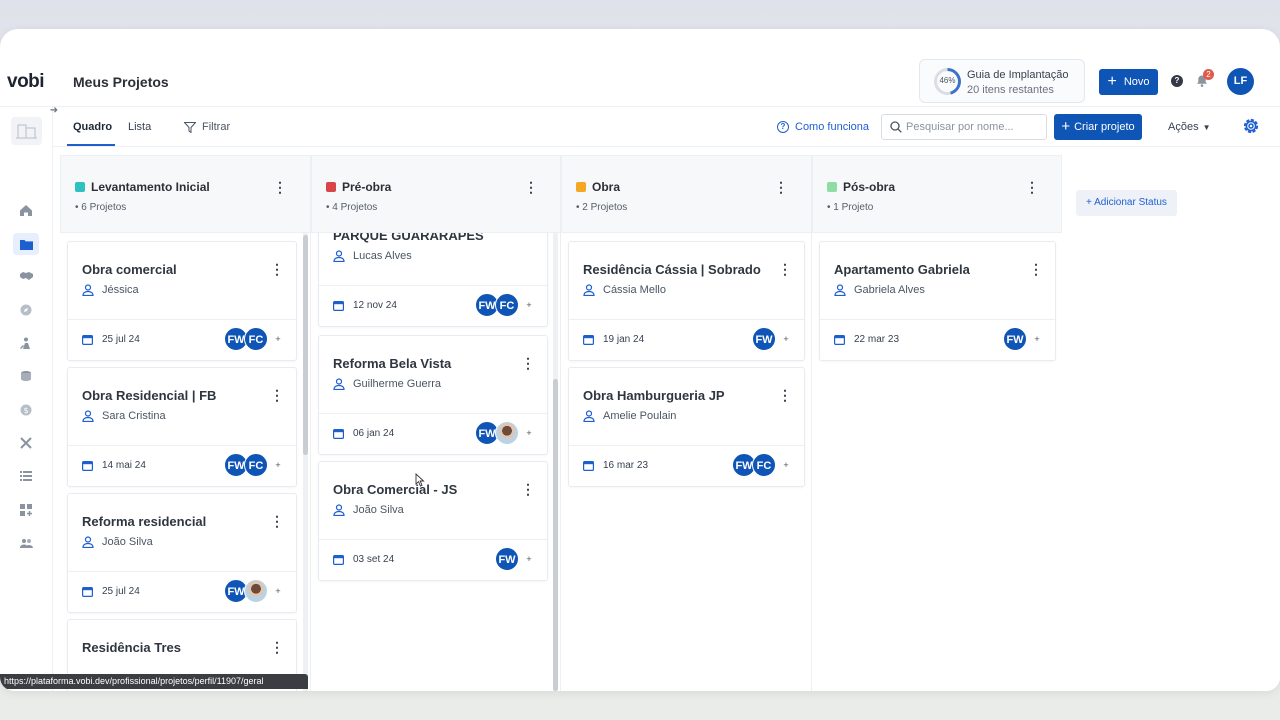  Describe the element at coordinates (26, 310) in the screenshot. I see `compass-icon` at that location.